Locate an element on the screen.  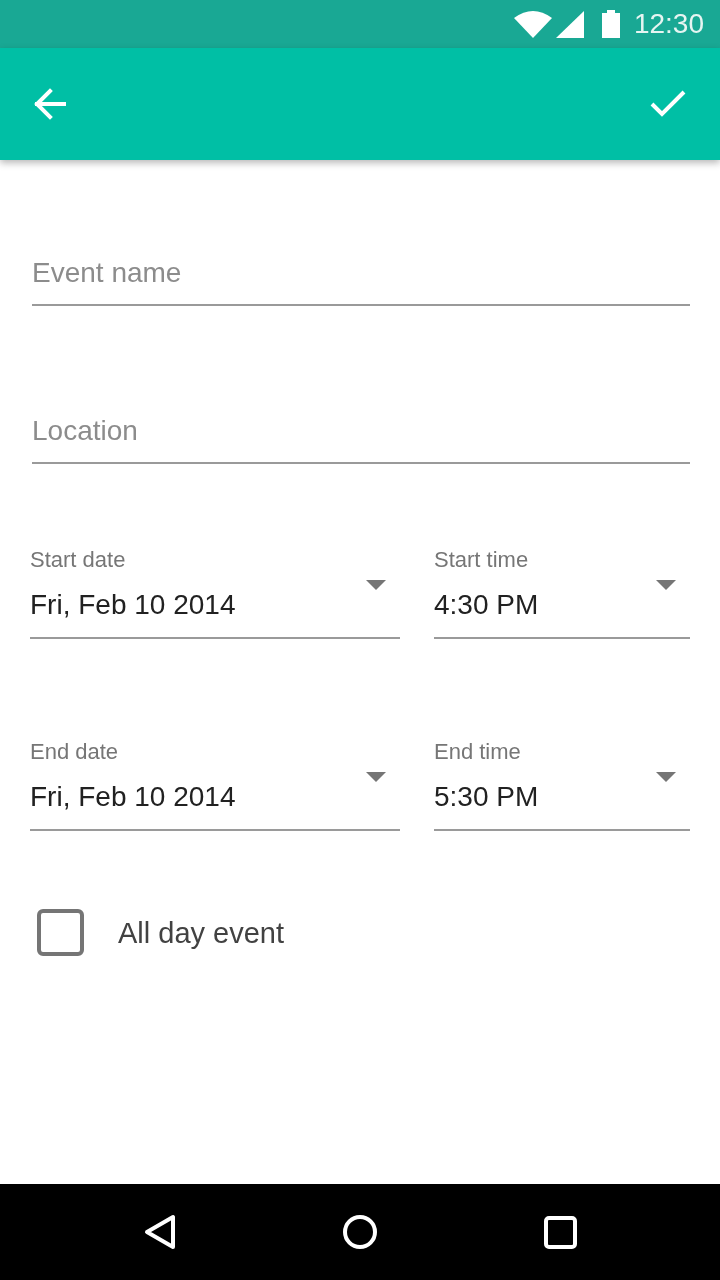
status-time: 12:30 is located at coordinates (668, 24).